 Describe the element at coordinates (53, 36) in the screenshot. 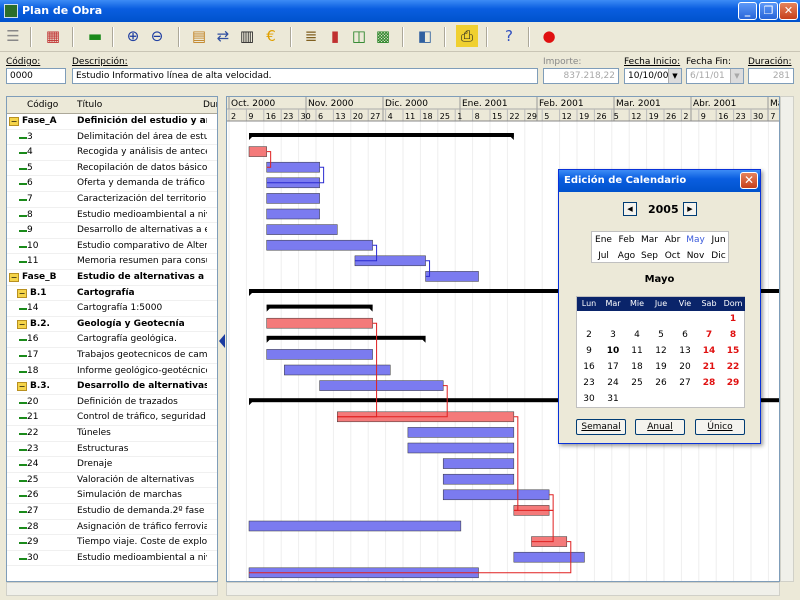

I see `table-icon: ▦` at that location.